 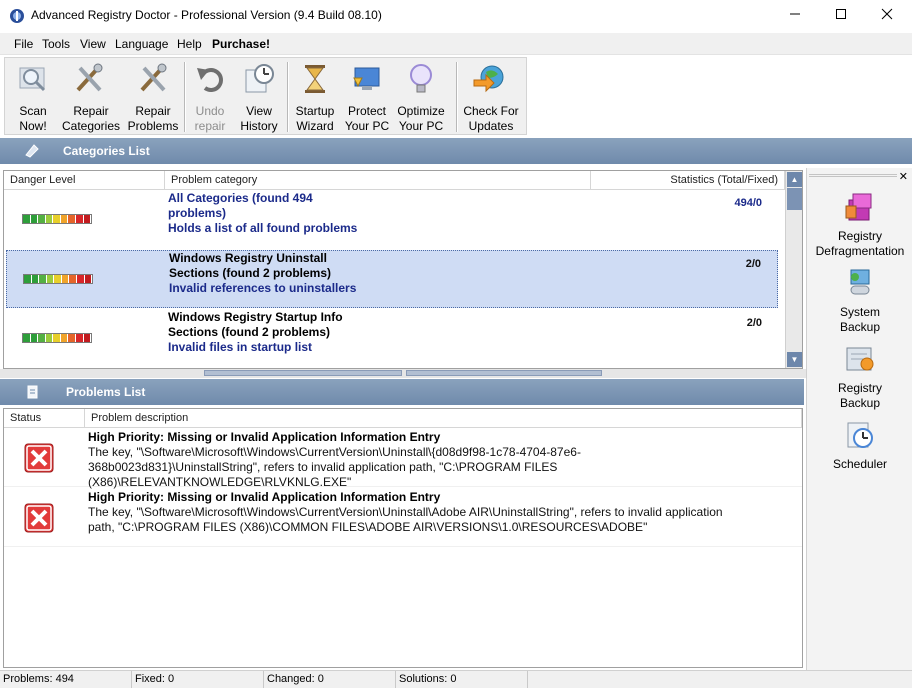 I want to click on registry-backup-button: Registry Backup, so click(x=859, y=377).